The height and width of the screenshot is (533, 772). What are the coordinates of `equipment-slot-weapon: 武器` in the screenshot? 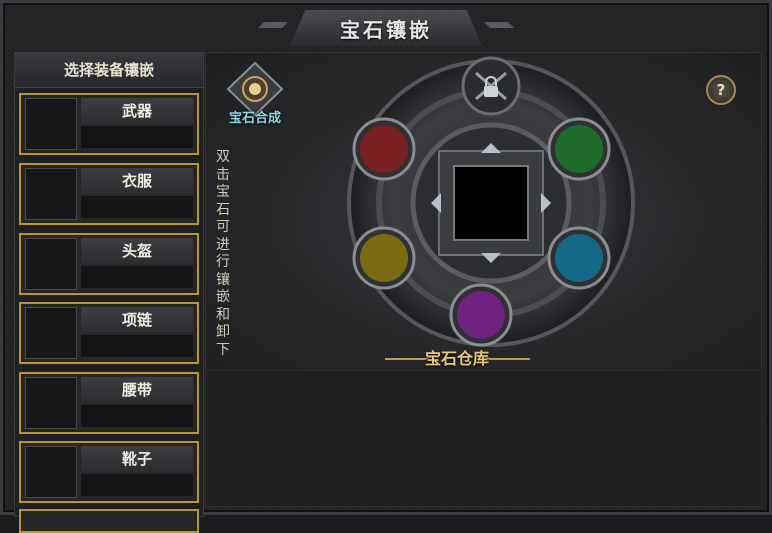 It's located at (109, 124).